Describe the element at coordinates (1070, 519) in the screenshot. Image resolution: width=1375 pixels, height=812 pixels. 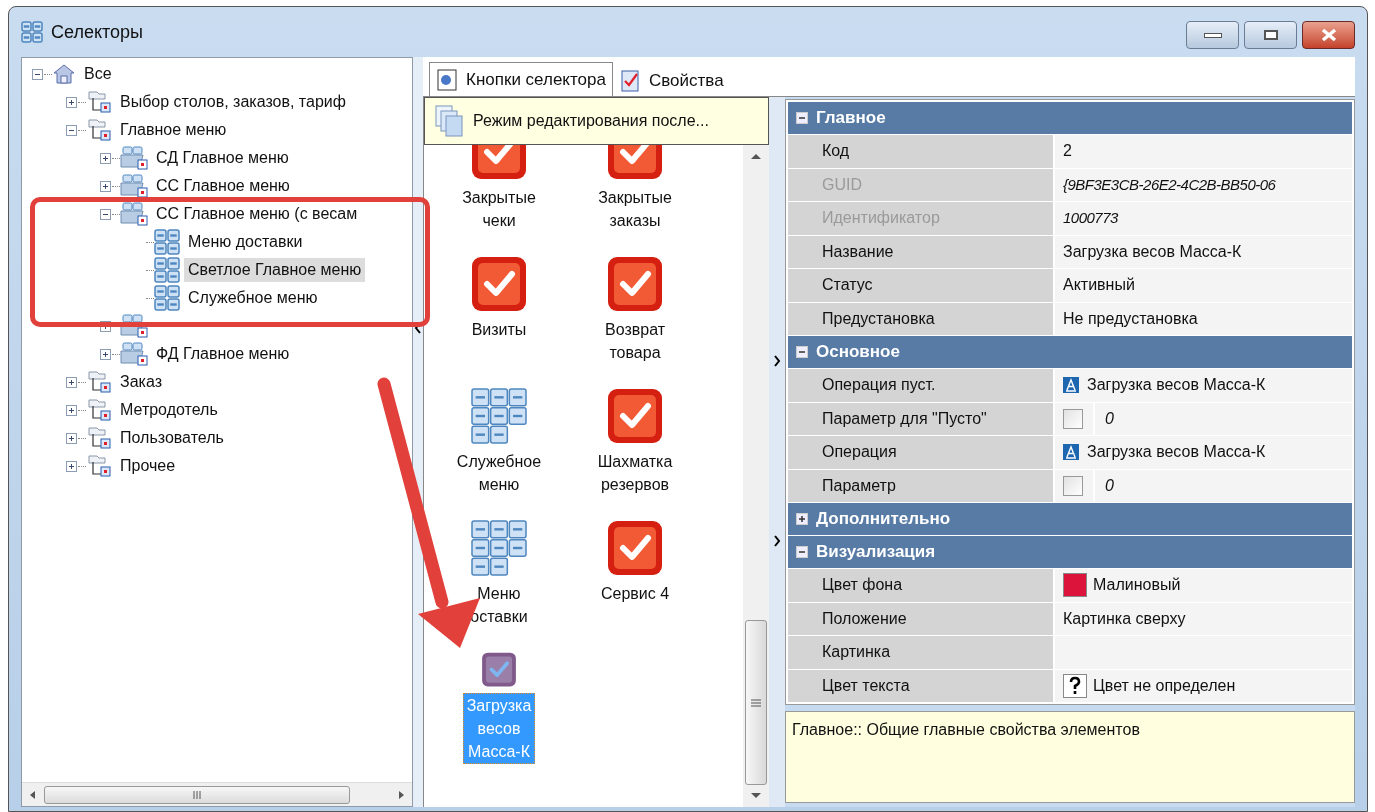
I see `section-header: Дополнительно` at that location.